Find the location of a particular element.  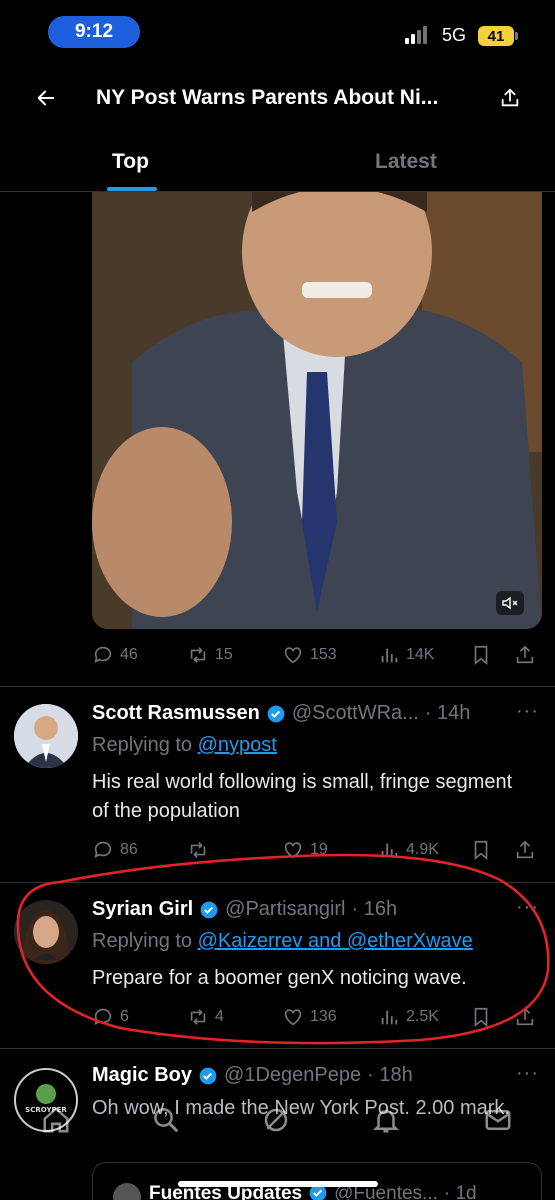

tab-latest: Latest is located at coordinates (406, 162).